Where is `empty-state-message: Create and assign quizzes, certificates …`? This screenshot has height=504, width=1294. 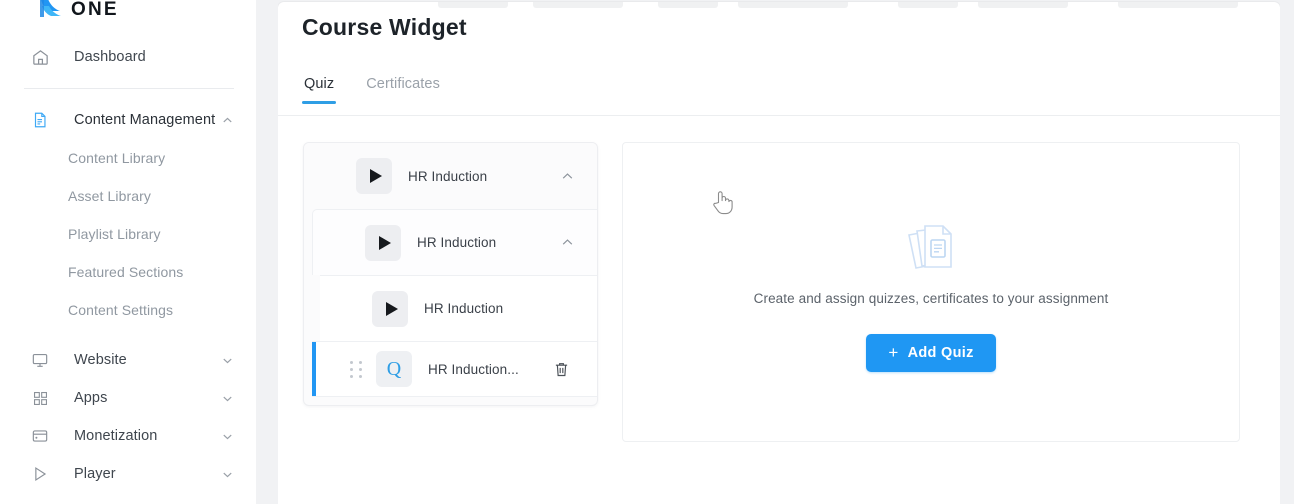
empty-state-message: Create and assign quizzes, certificates … is located at coordinates (931, 298).